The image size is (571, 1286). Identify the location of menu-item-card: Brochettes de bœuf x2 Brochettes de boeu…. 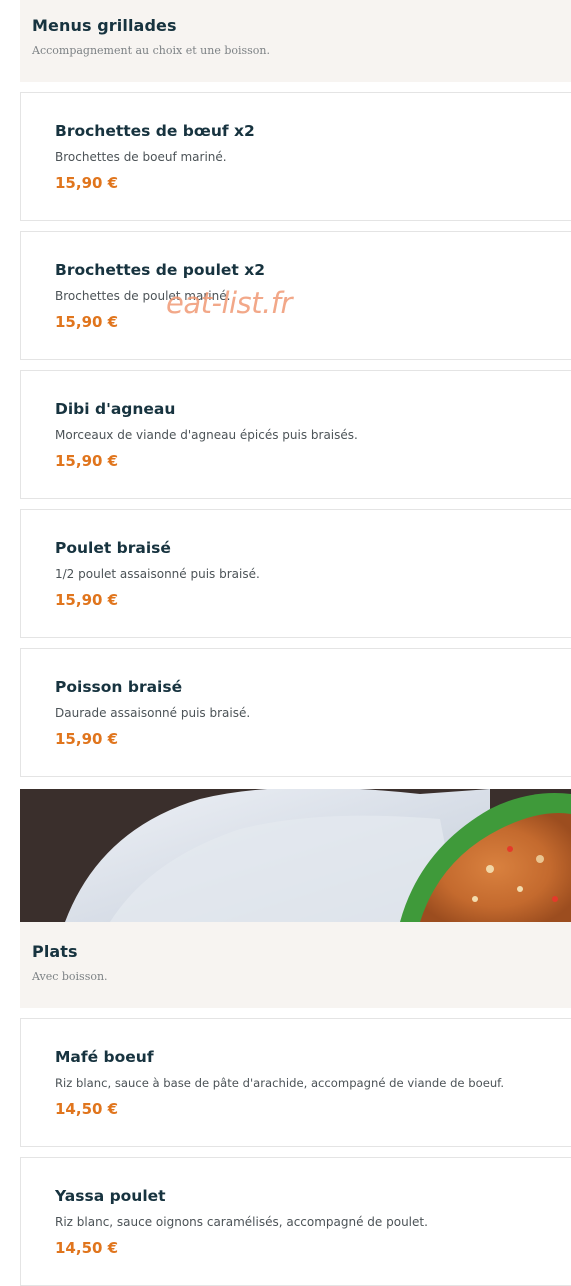
(295, 156).